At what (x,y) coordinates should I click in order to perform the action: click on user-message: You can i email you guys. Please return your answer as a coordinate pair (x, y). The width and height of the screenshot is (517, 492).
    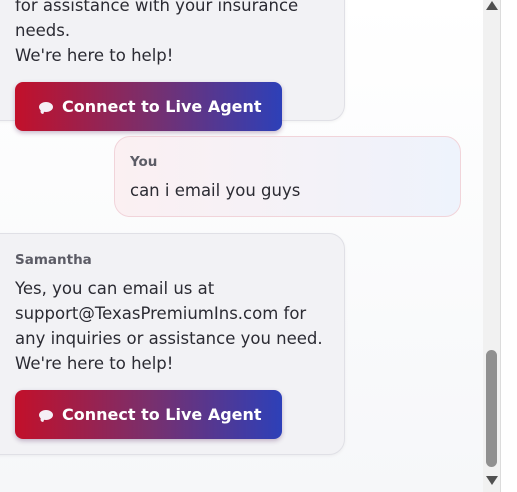
    Looking at the image, I should click on (287, 176).